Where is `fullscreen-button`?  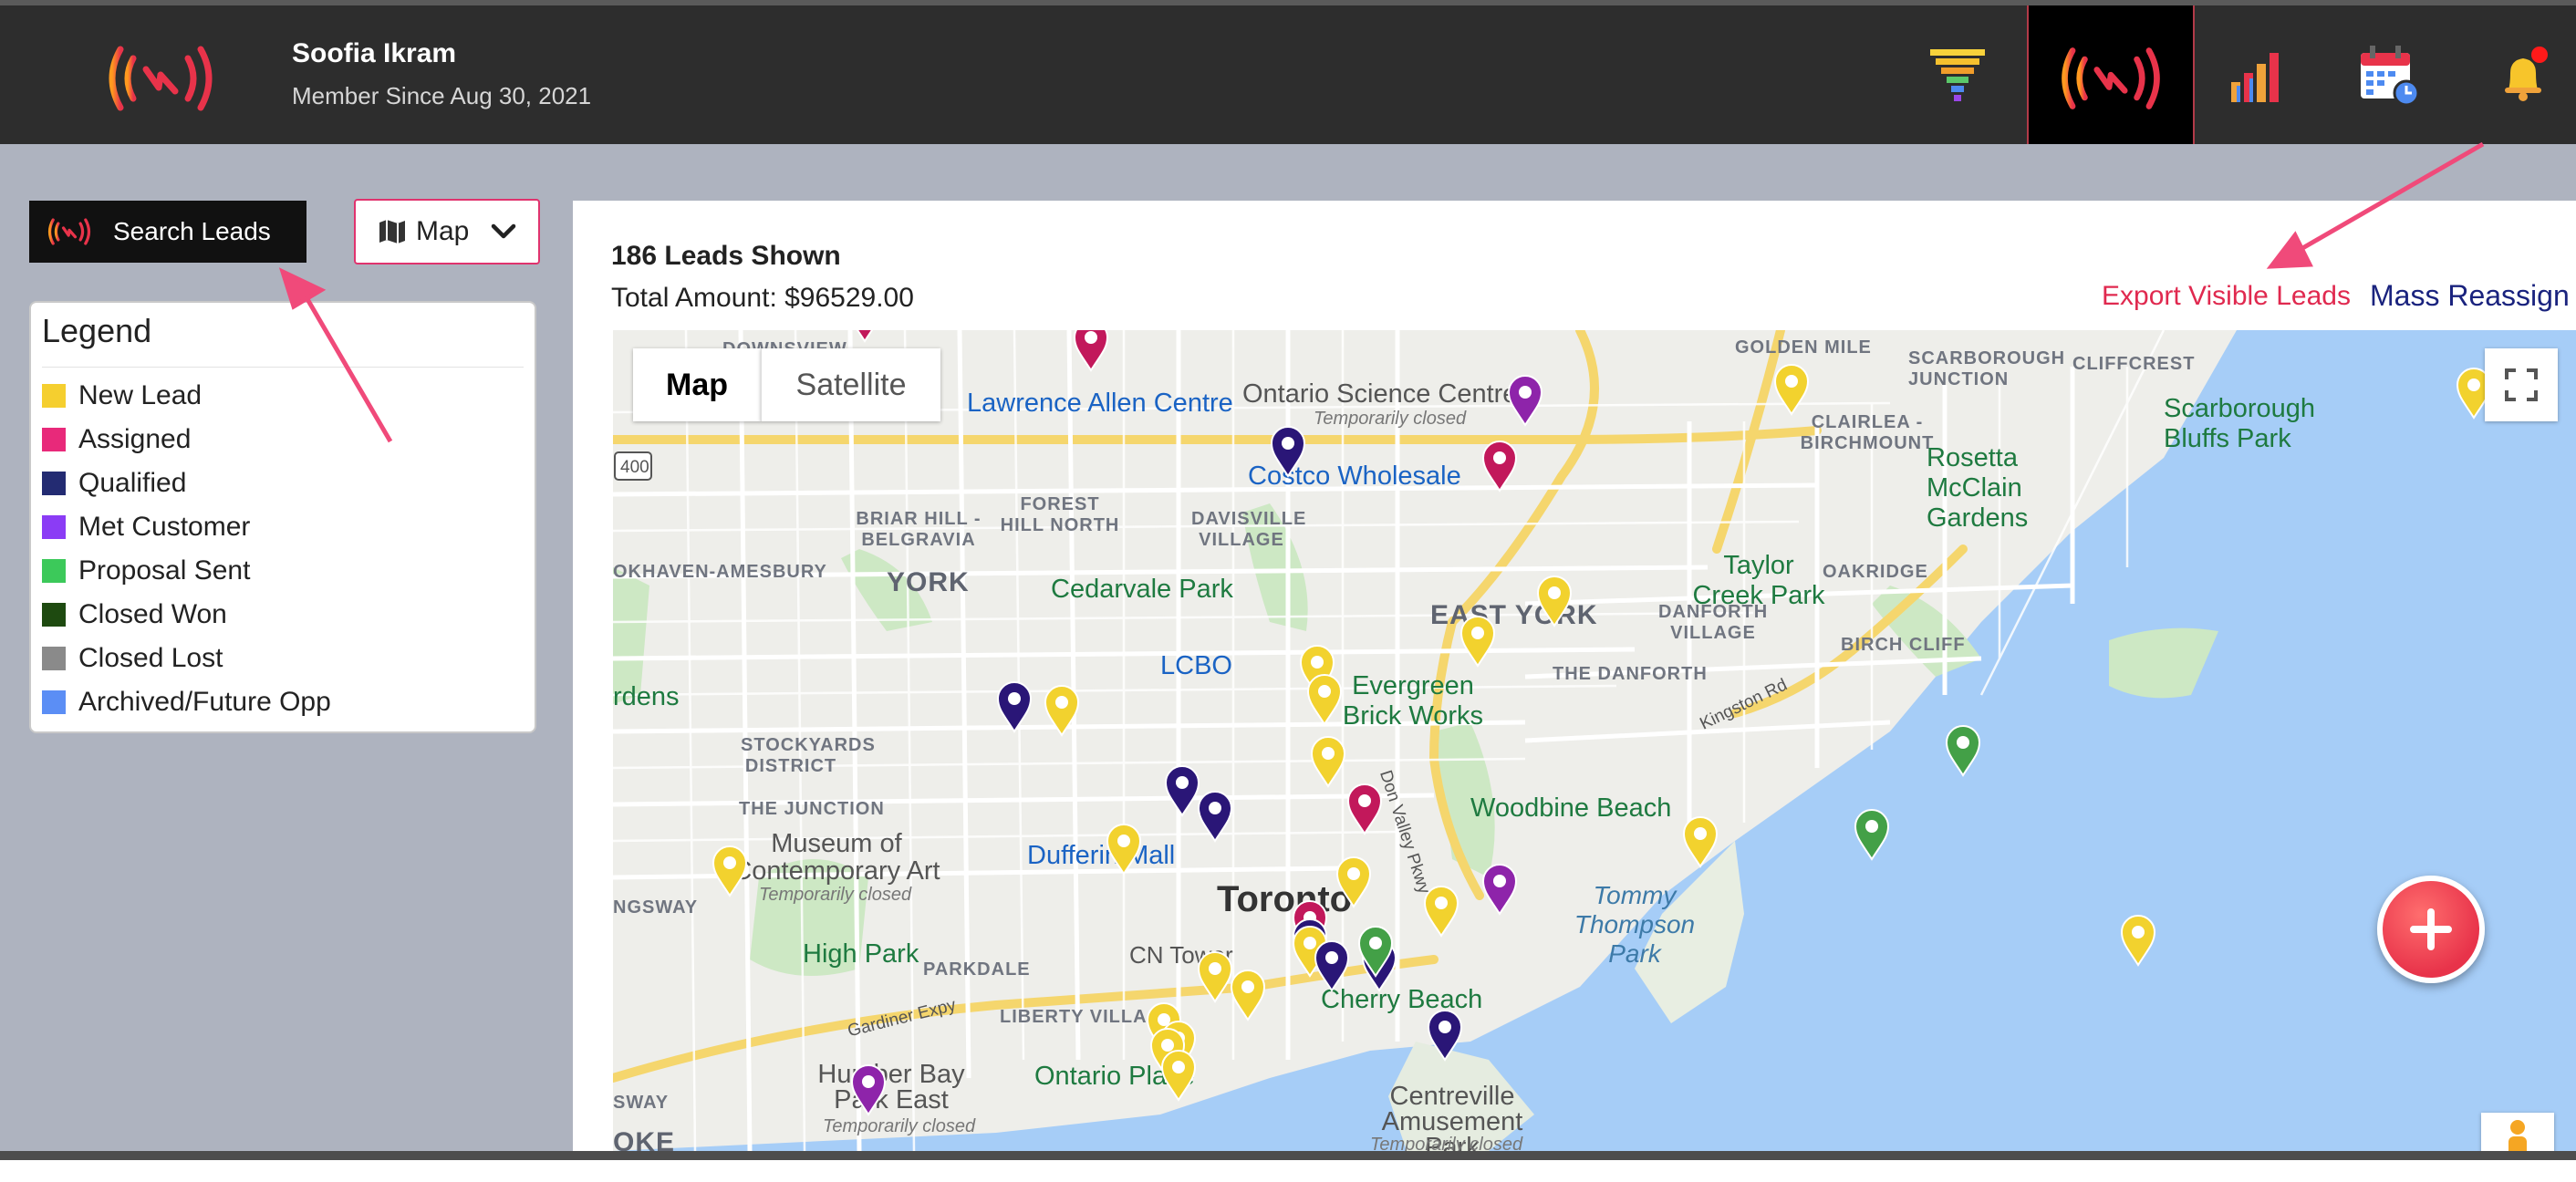
fullscreen-button is located at coordinates (2521, 385).